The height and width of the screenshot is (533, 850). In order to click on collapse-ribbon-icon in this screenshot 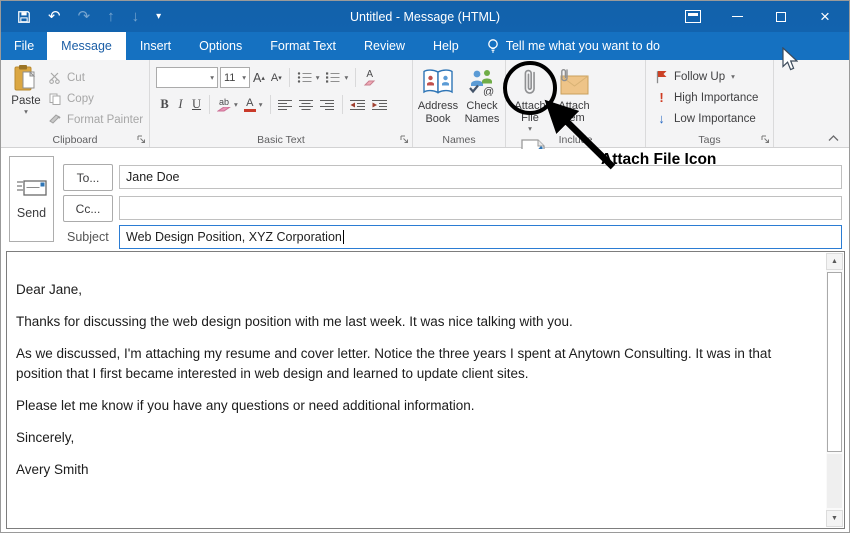, I will do `click(833, 138)`.